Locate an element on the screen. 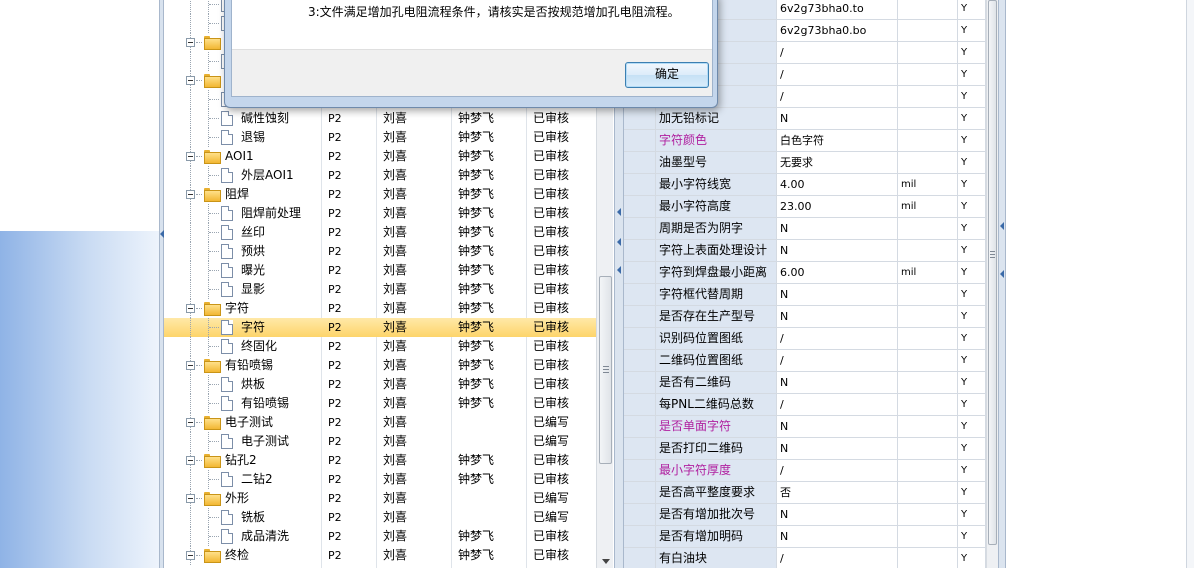  tree-folder-row: 字符 P2 刘喜 钟梦飞 已审核 is located at coordinates (380, 308).